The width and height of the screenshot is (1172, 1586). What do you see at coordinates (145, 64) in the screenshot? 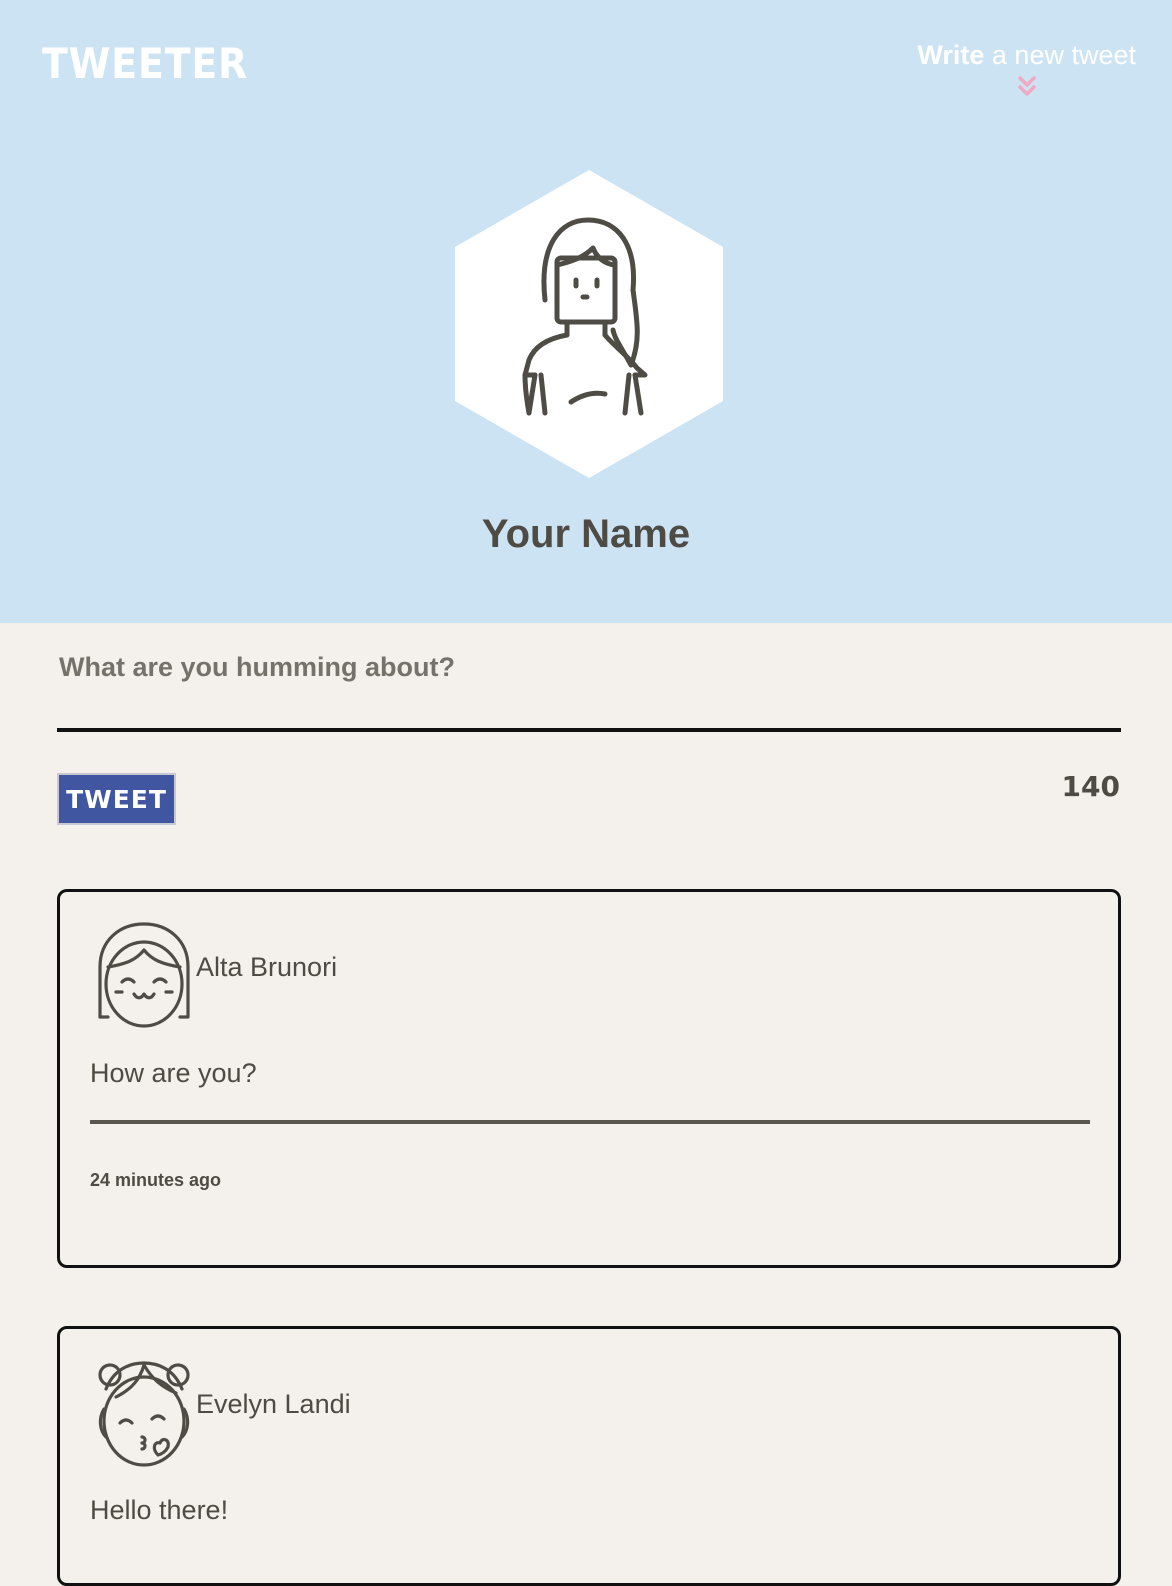
I see `site-logo: TWEETER` at bounding box center [145, 64].